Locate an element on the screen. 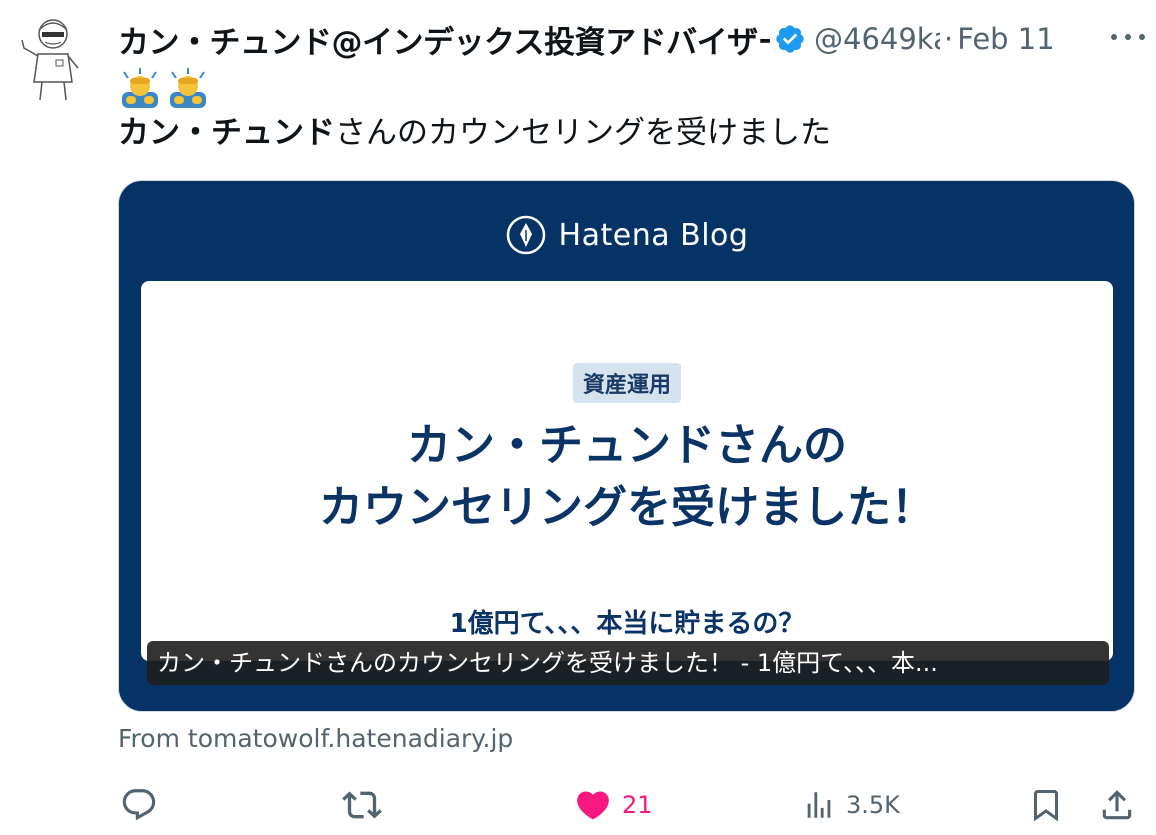 Image resolution: width=1156 pixels, height=835 pixels. share-icon is located at coordinates (1117, 805).